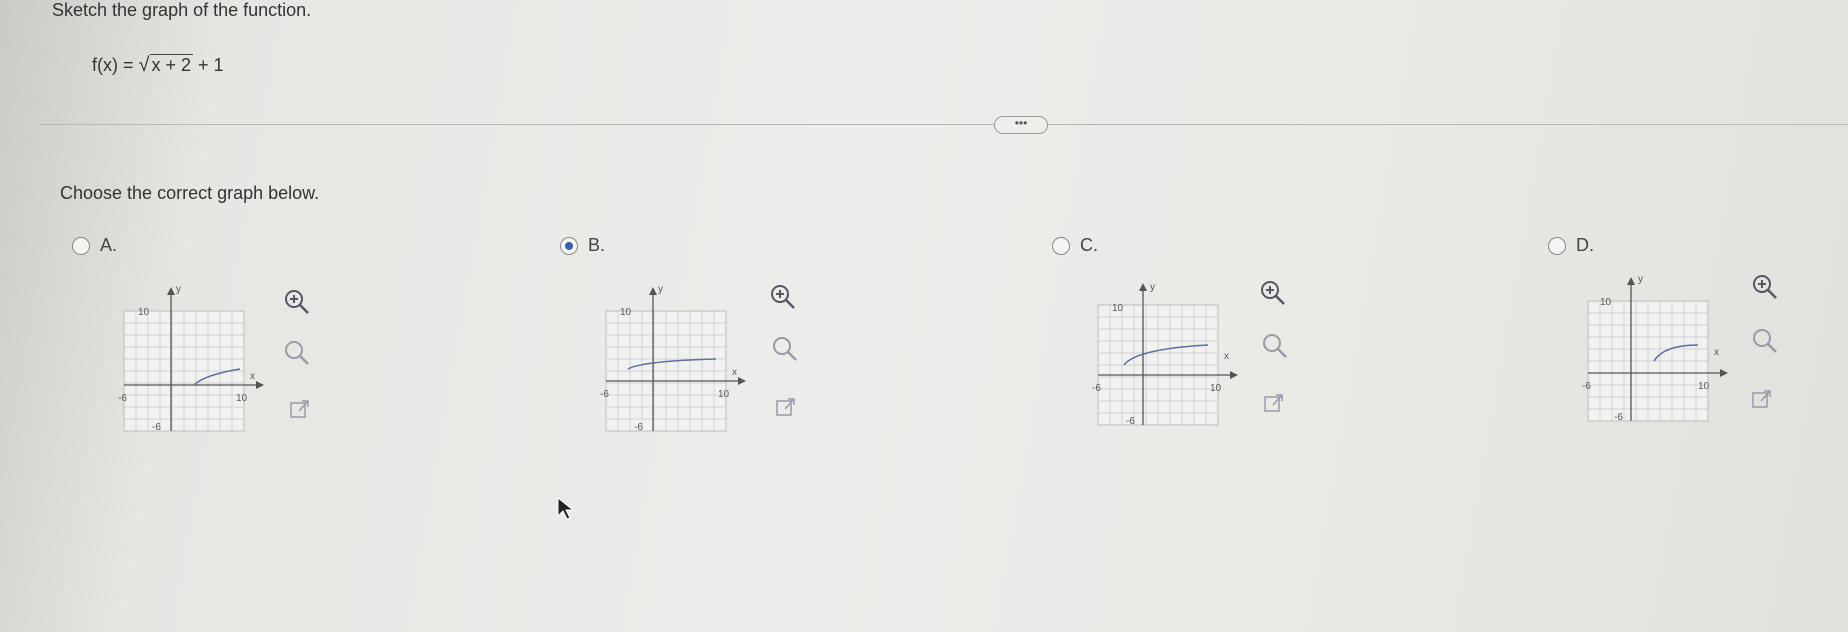 The height and width of the screenshot is (632, 1848). I want to click on graph-option-d: y x 10 -6 10 -6, so click(1660, 358).